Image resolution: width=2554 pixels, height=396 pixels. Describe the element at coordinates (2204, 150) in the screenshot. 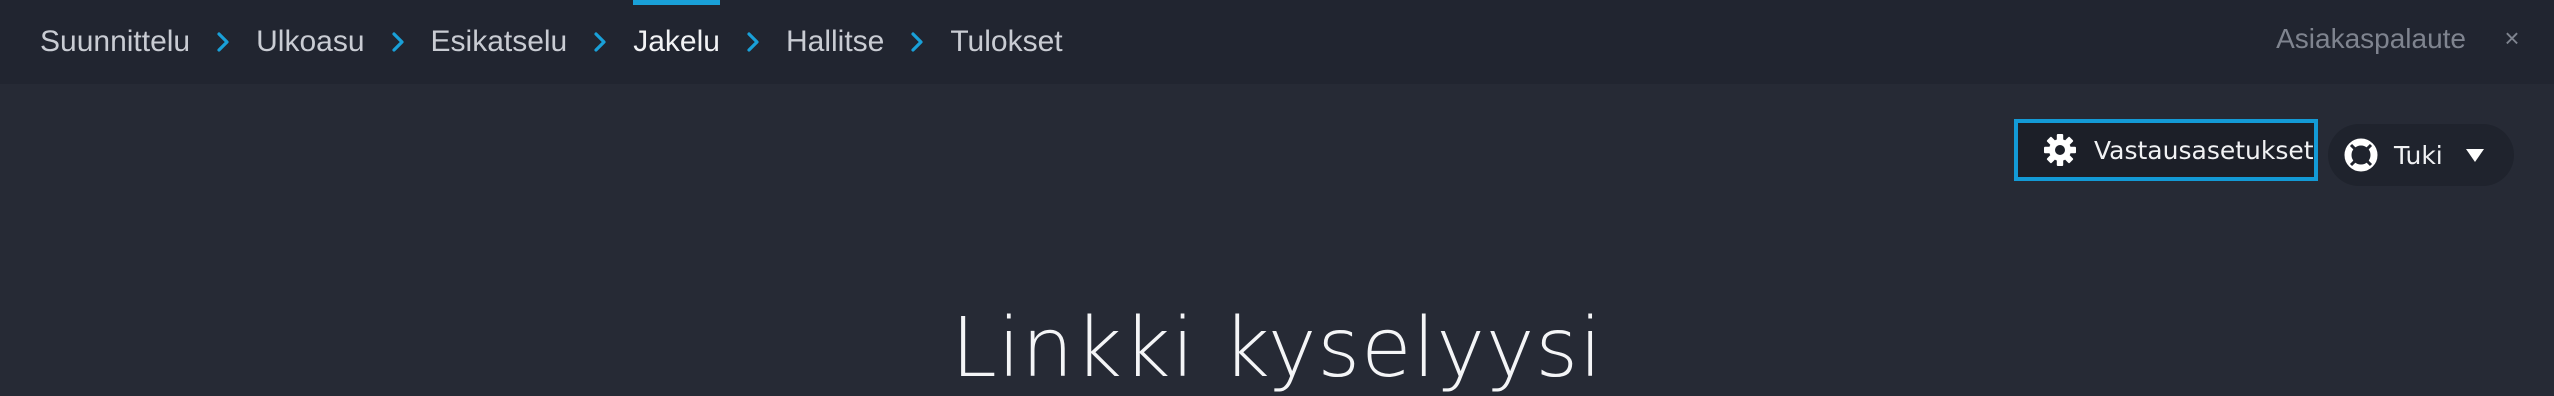

I see `response-settings-label: Vastausasetukset` at that location.